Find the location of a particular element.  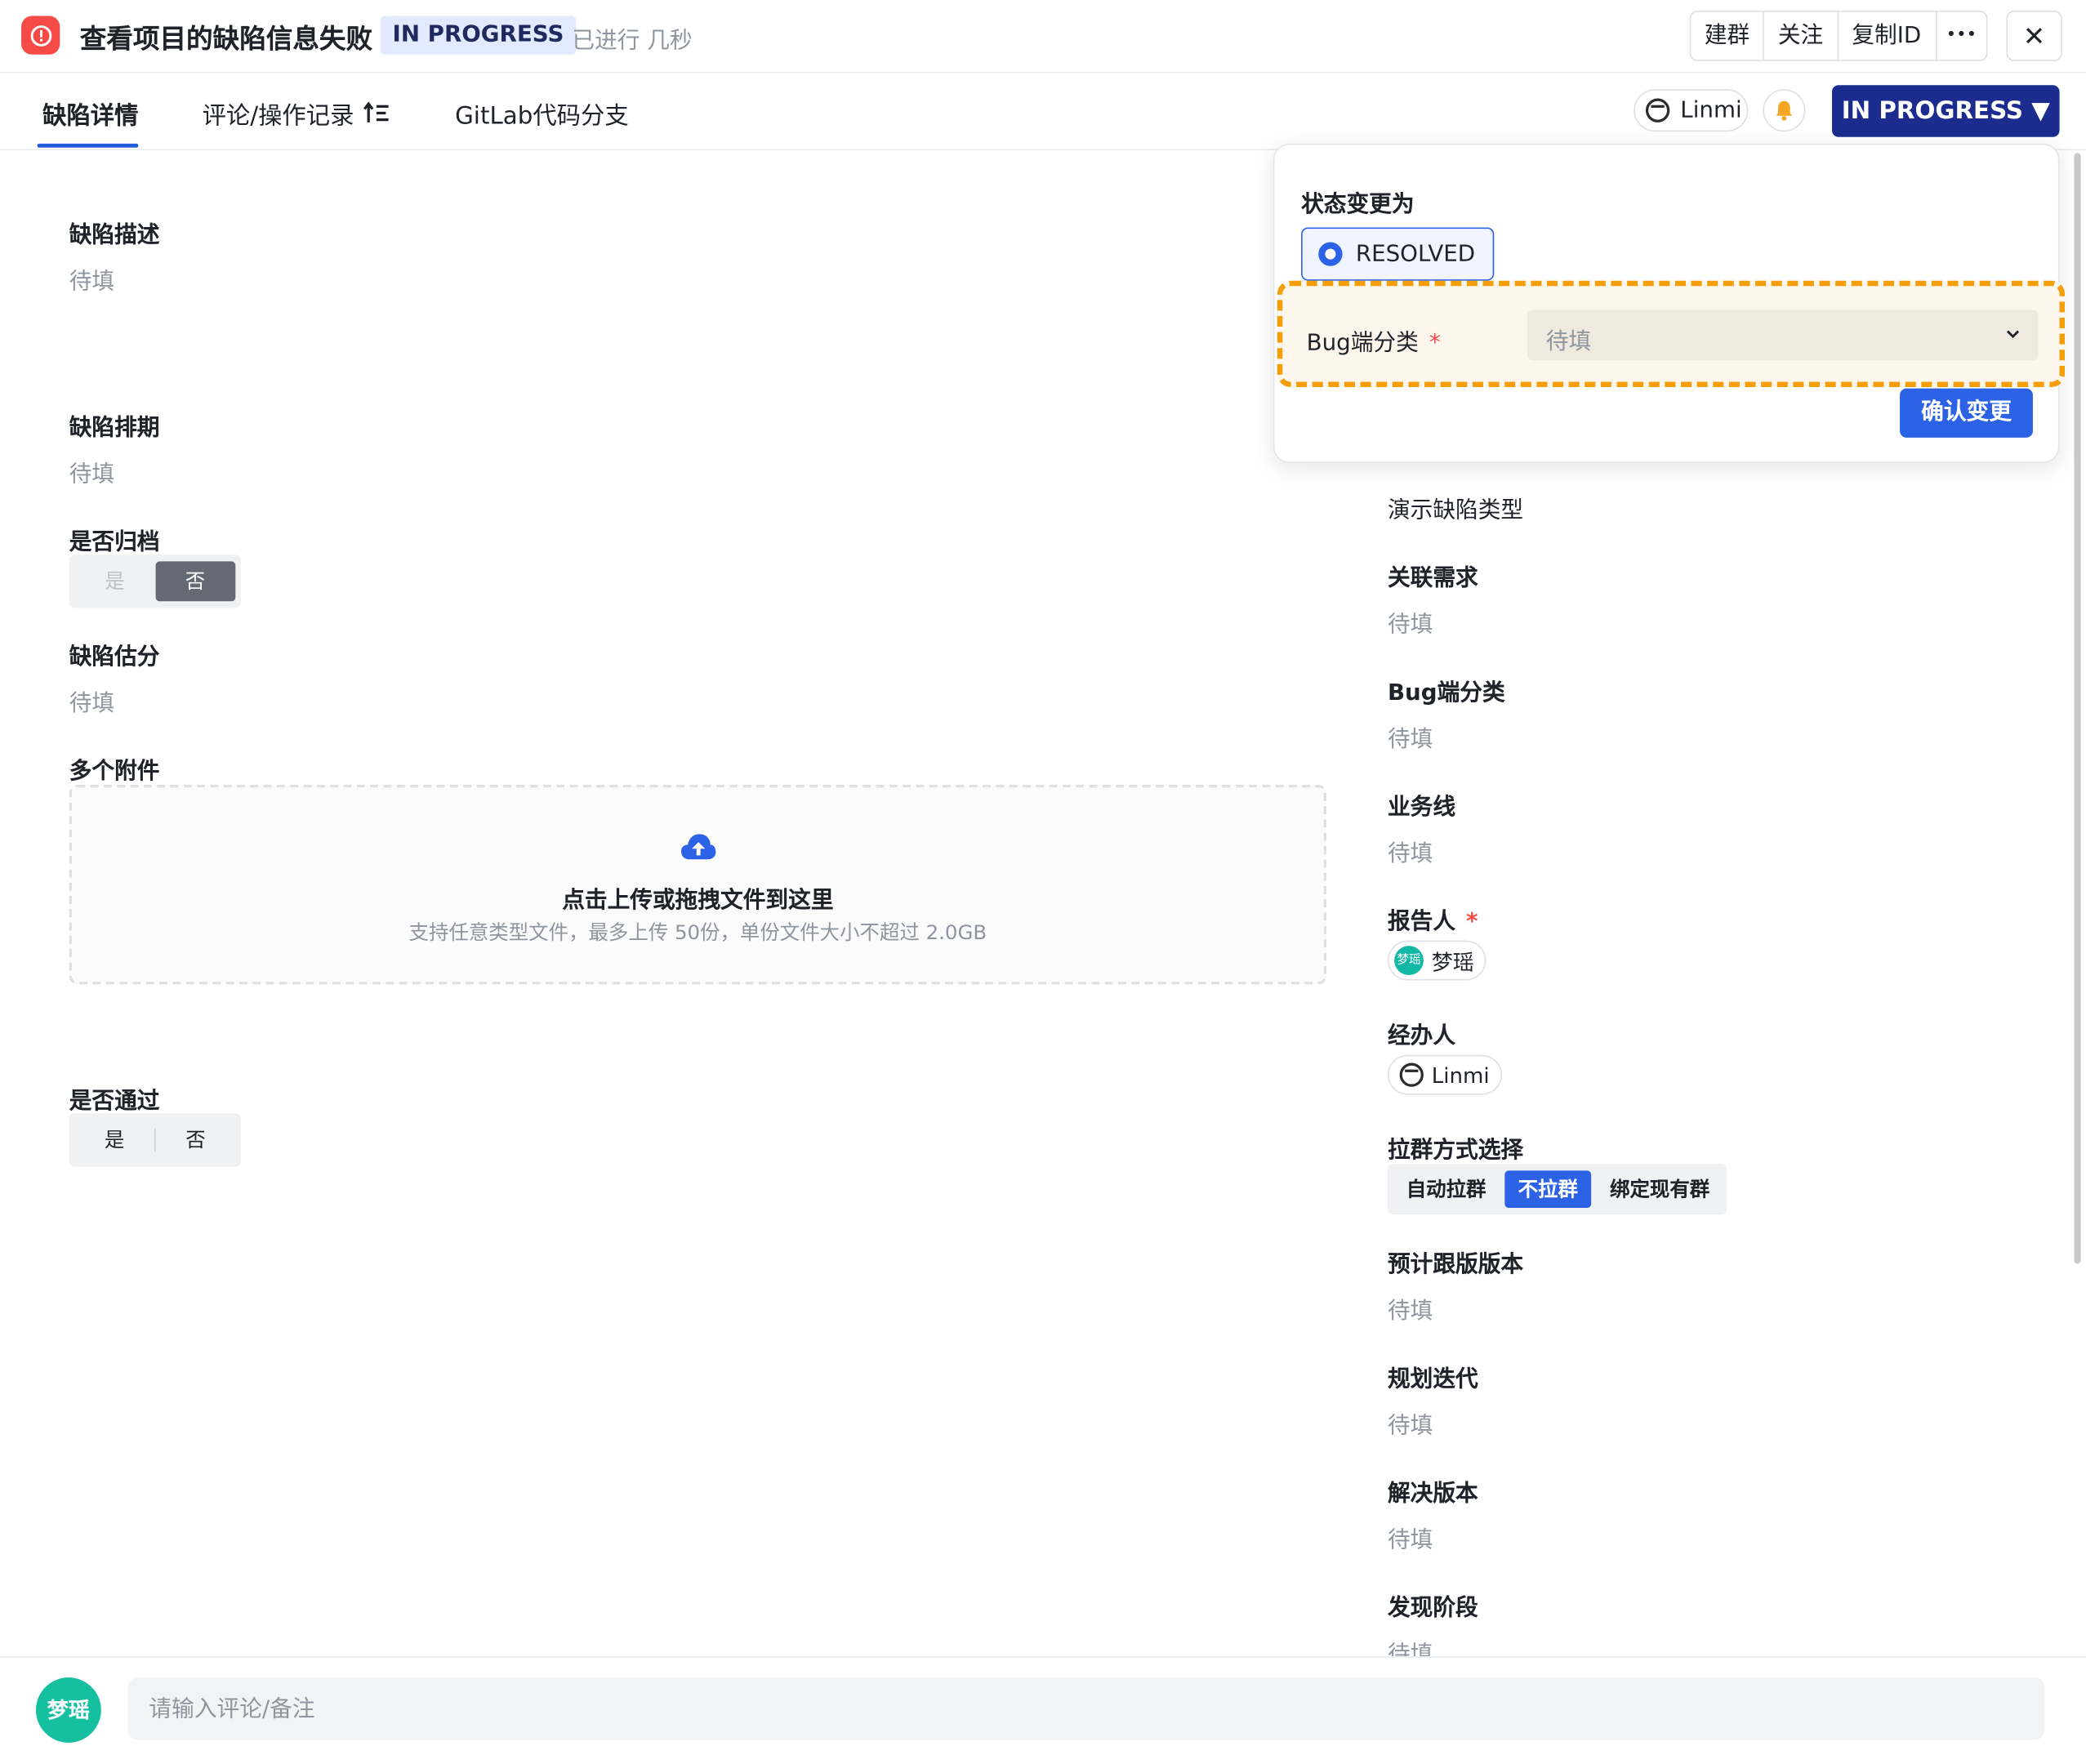

bug-side-field-label: Bug端分类 * is located at coordinates (1374, 340).